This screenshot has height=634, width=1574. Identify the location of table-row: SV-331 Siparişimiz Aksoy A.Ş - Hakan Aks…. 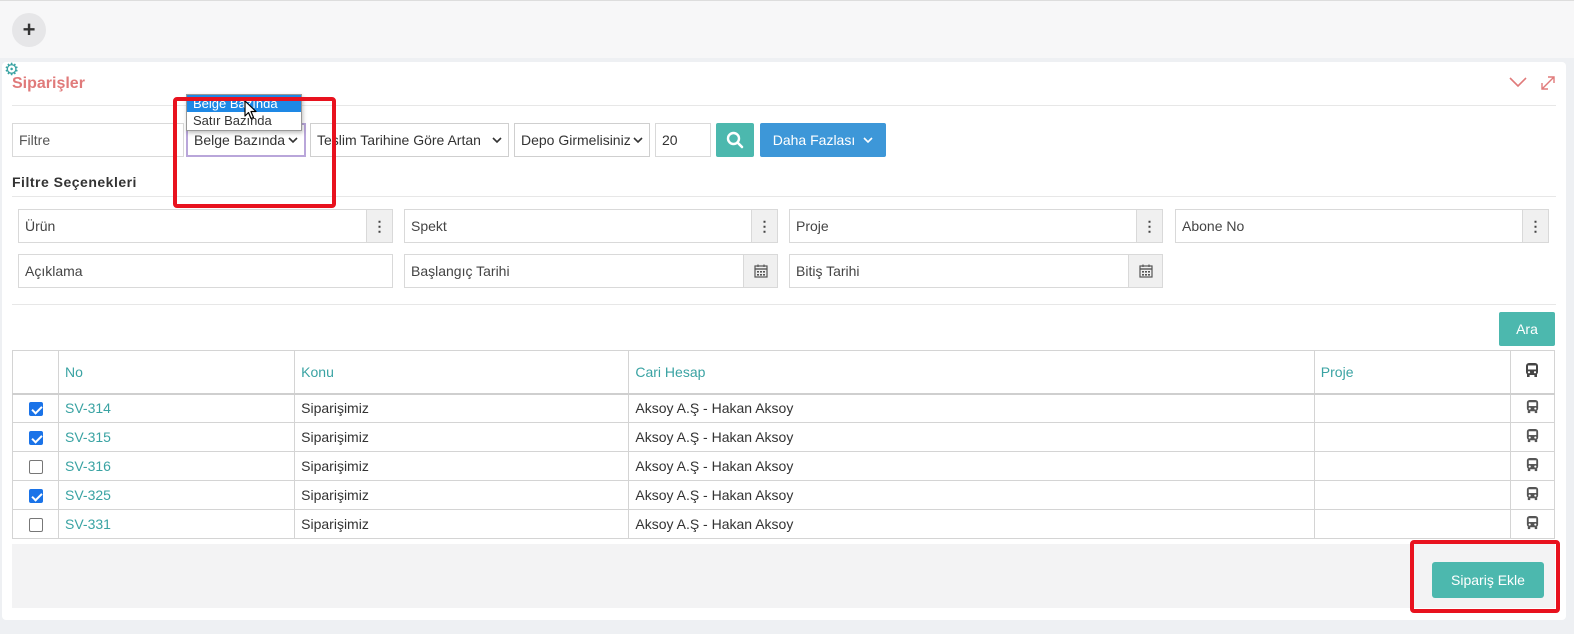
(783, 524).